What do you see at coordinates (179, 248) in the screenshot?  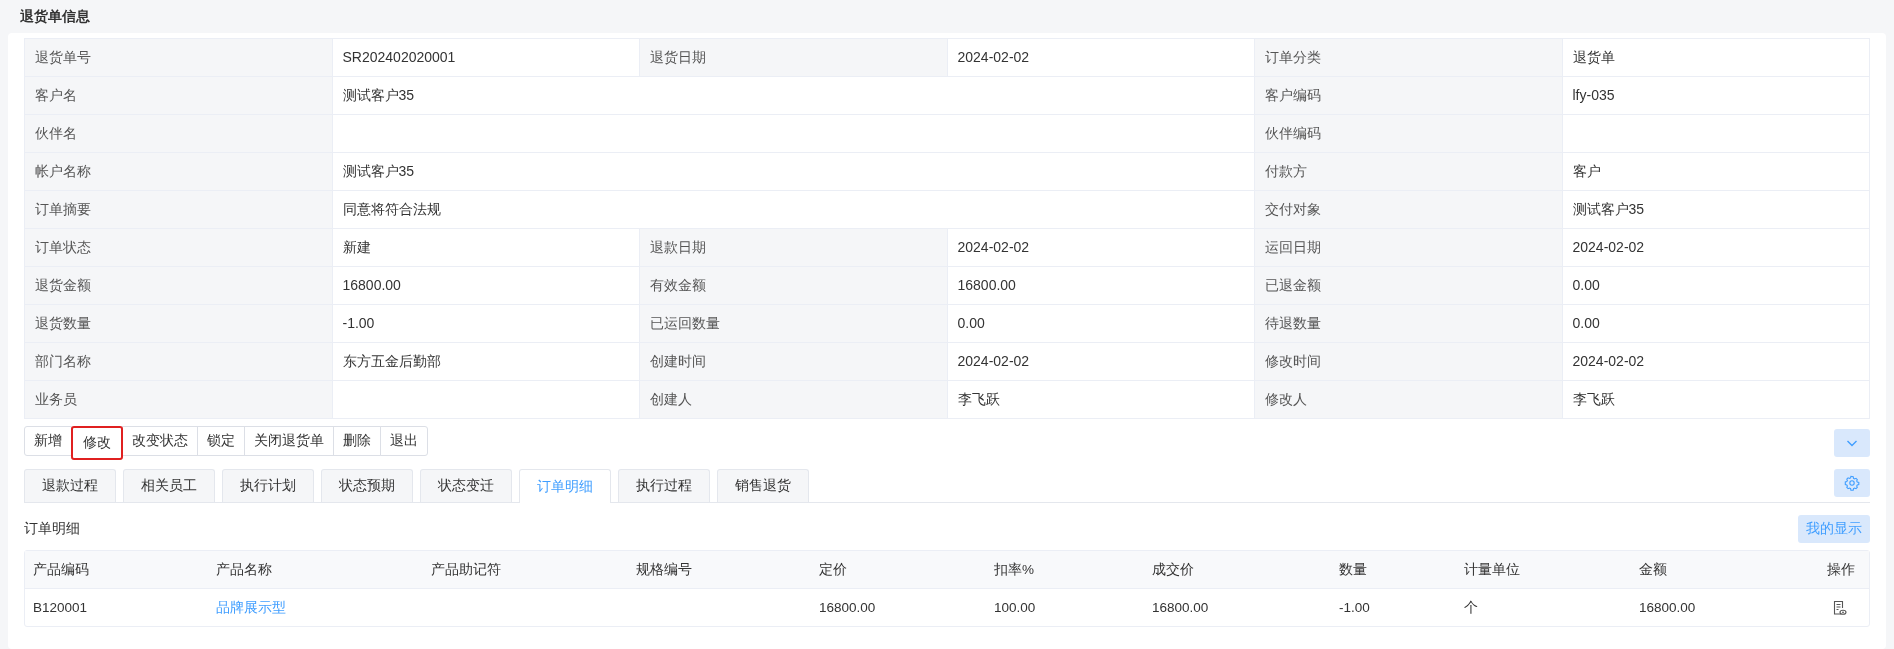 I see `field-label: 订单状态` at bounding box center [179, 248].